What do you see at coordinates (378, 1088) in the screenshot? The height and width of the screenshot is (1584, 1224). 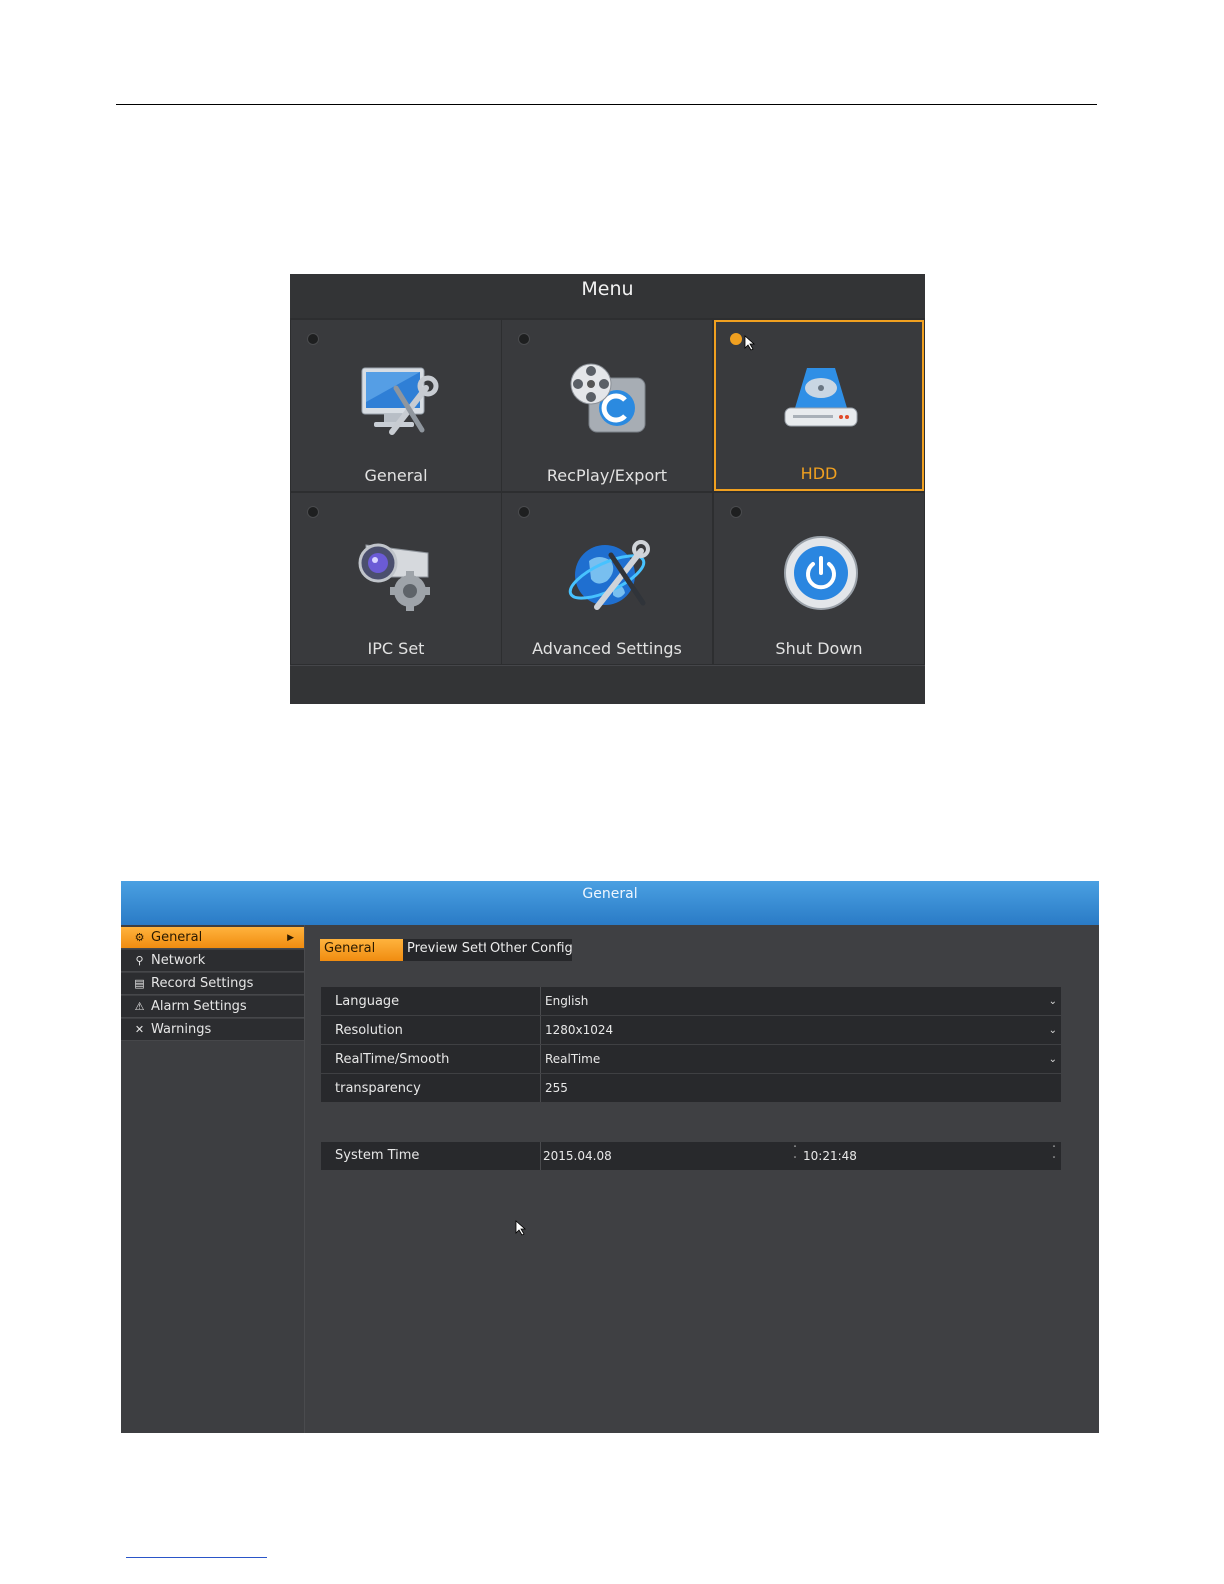 I see `field-label: transparency` at bounding box center [378, 1088].